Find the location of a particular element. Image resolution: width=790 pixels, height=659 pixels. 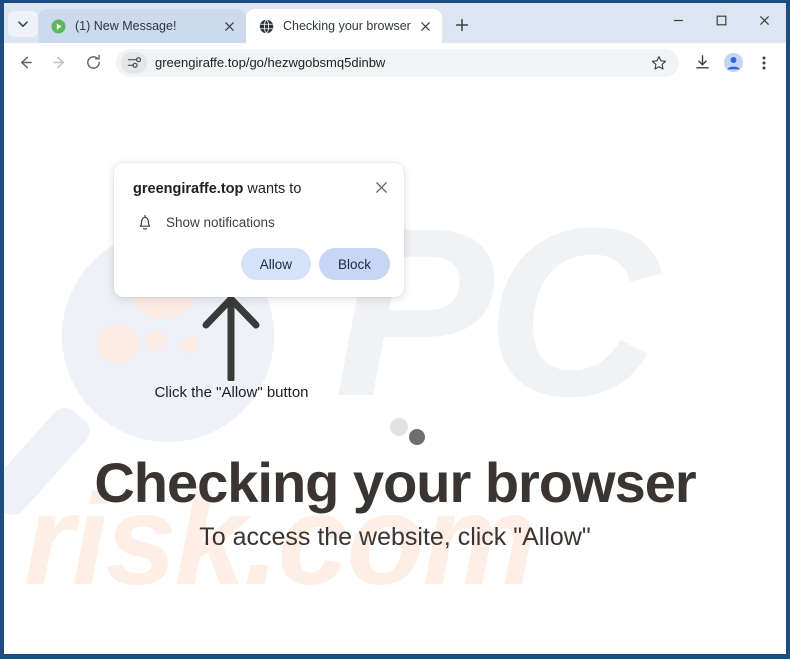

page-subtitle: To access the website, click "Allow" is located at coordinates (395, 537).